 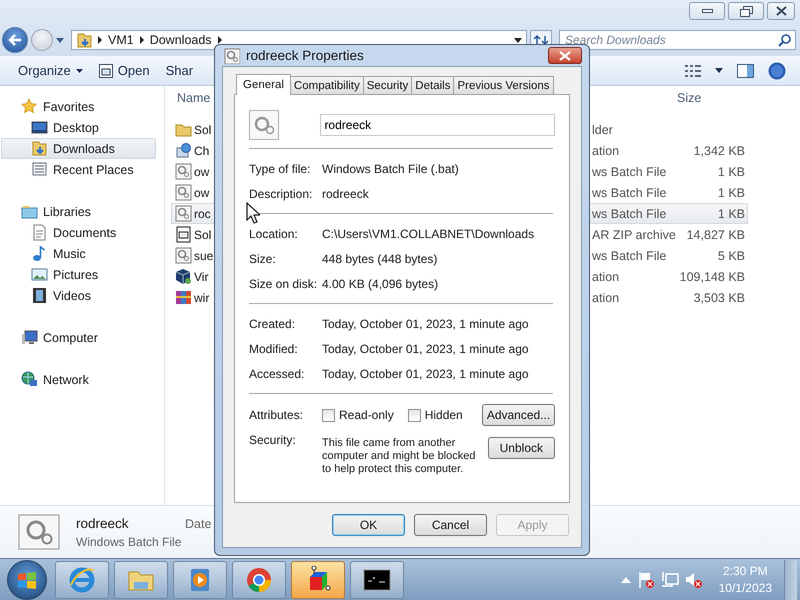 I want to click on property-label: Accessed:, so click(x=277, y=373).